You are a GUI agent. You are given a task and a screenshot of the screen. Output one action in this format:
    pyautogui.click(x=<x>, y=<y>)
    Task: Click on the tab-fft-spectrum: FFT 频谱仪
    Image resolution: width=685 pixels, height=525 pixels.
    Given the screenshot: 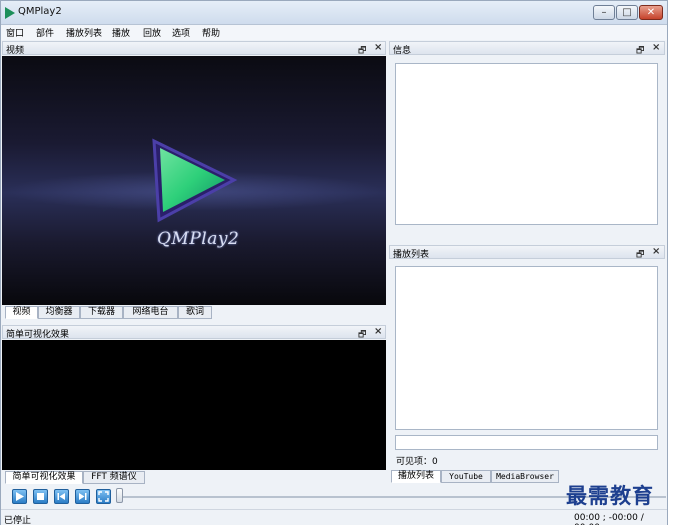 What is the action you would take?
    pyautogui.click(x=114, y=477)
    